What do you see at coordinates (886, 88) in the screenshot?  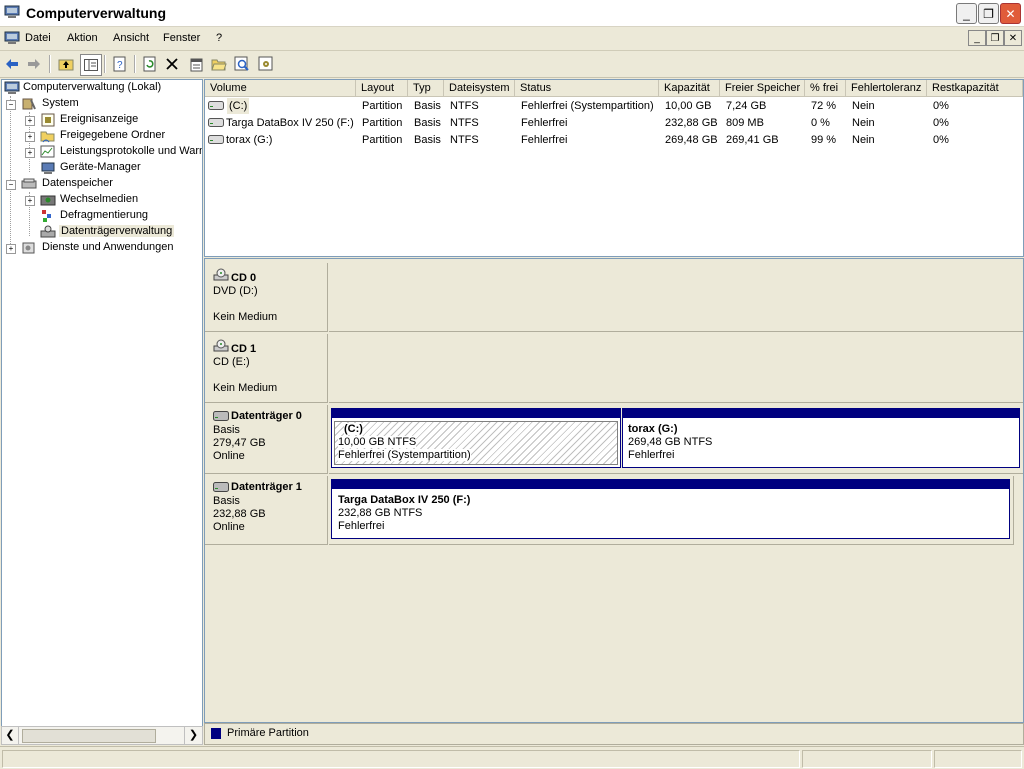 I see `column-header-fehlertoleranz: Fehlertoleranz` at bounding box center [886, 88].